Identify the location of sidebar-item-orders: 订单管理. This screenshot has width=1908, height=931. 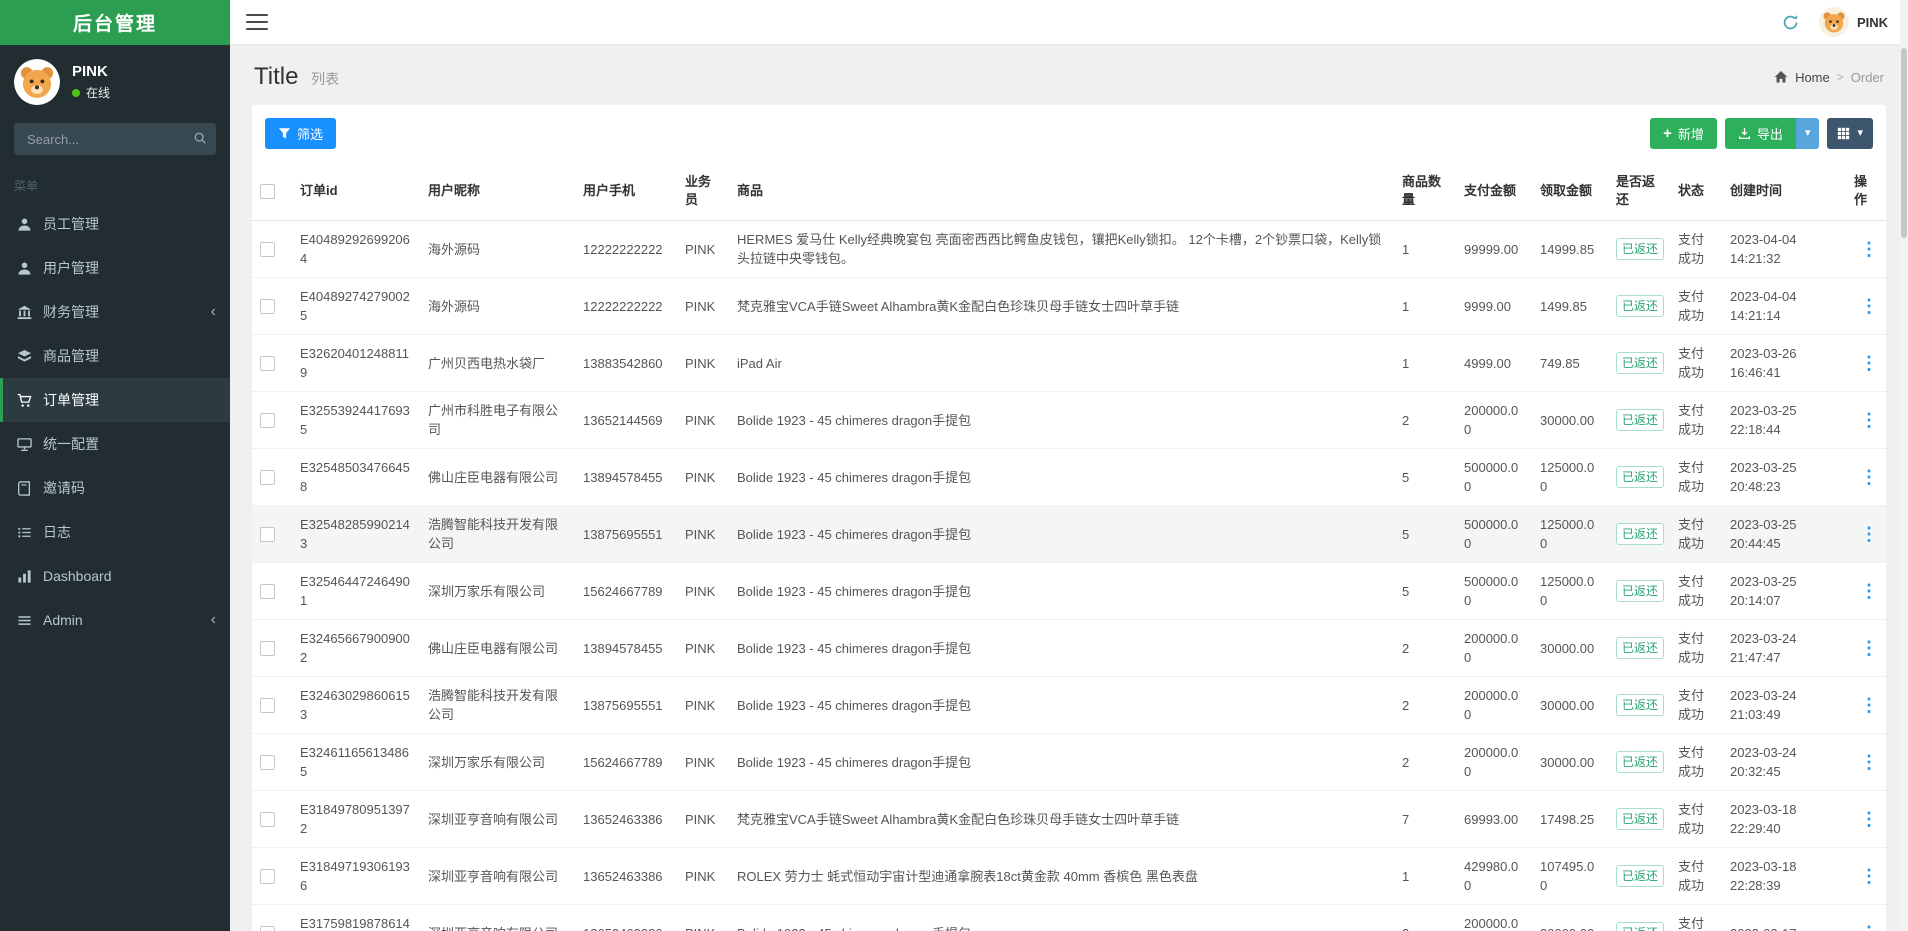
(115, 400).